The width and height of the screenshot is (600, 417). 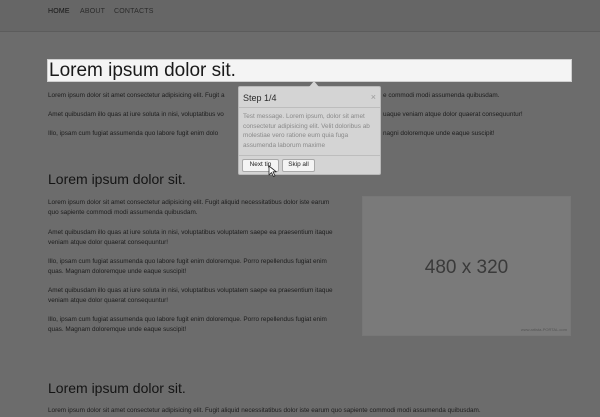 I want to click on section-heading-2: Lorem ipsum dolor sit., so click(x=117, y=388).